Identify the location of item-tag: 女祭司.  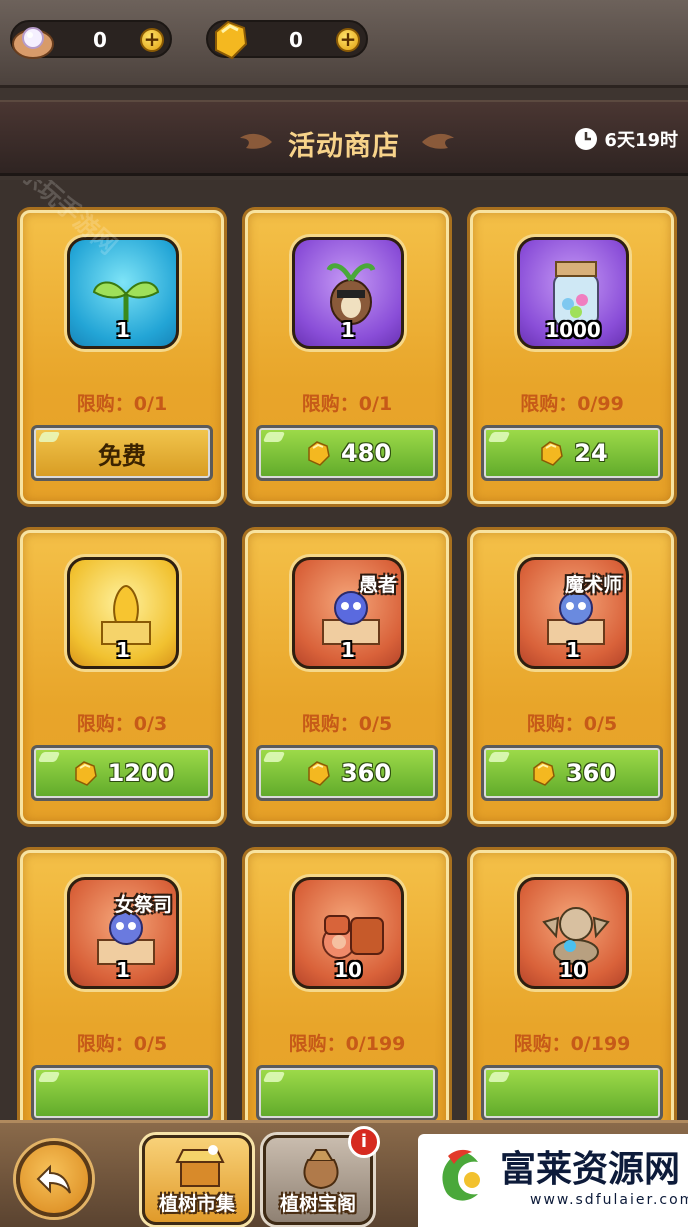
(143, 905).